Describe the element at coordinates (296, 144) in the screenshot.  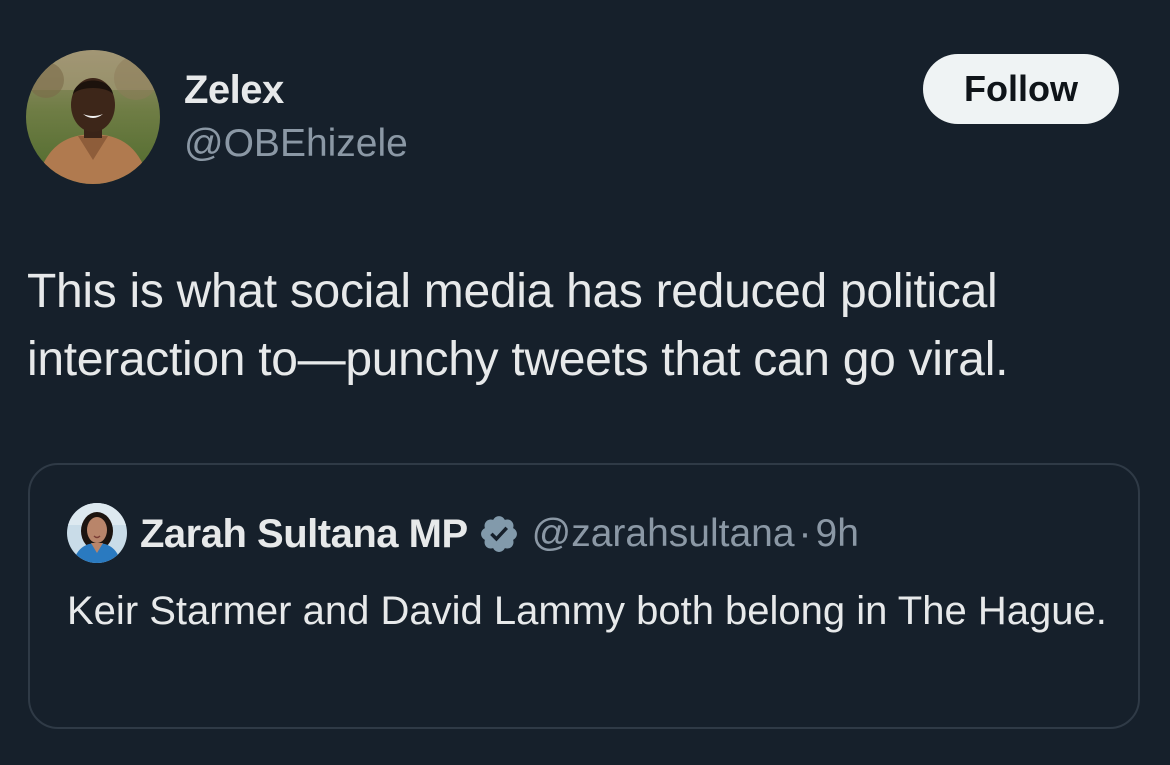
I see `author-handle: @OBEhizele` at that location.